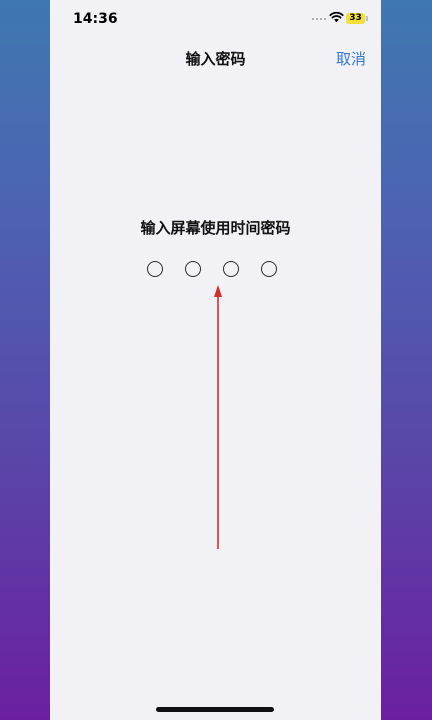 This screenshot has width=432, height=720. Describe the element at coordinates (215, 59) in the screenshot. I see `nav-title: 输入密码` at that location.